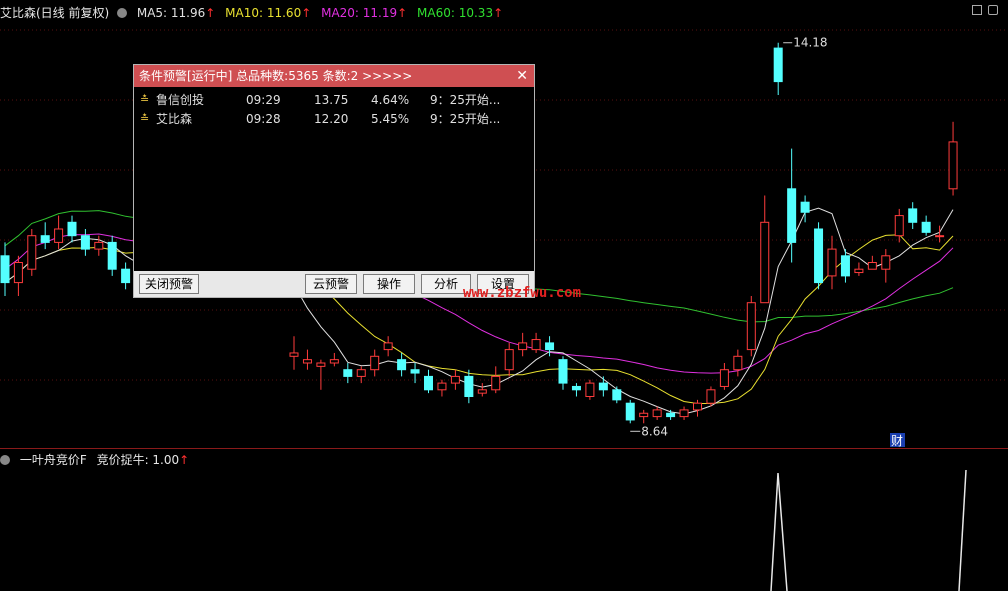  I want to click on chart-settings-icon, so click(122, 12).